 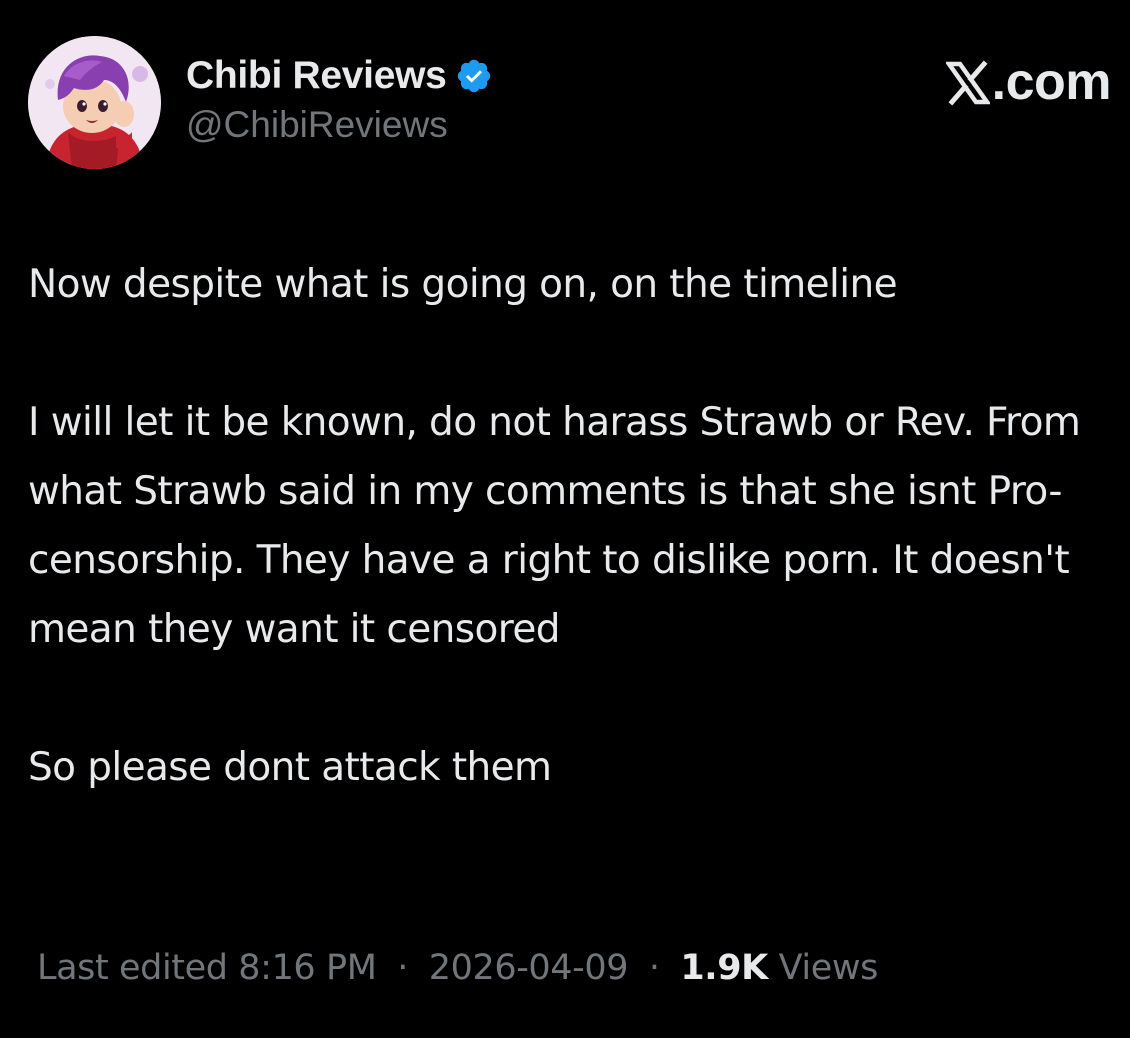 What do you see at coordinates (573, 106) in the screenshot?
I see `tweet-header: Chibi Reviews @ChibiReviews .com` at bounding box center [573, 106].